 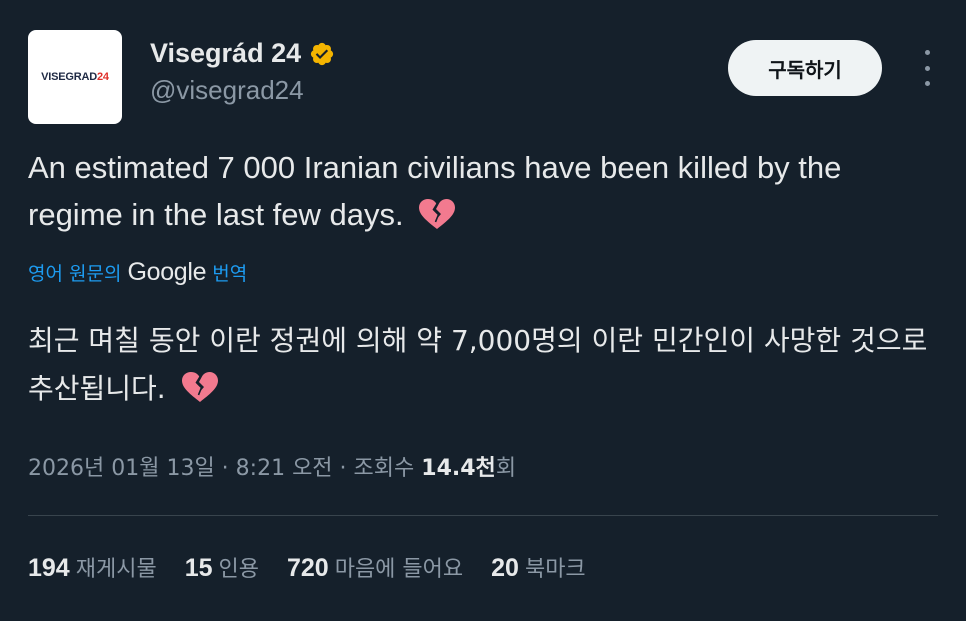 What do you see at coordinates (242, 72) in the screenshot?
I see `author-names: Visegrád 24 @visegrad24` at bounding box center [242, 72].